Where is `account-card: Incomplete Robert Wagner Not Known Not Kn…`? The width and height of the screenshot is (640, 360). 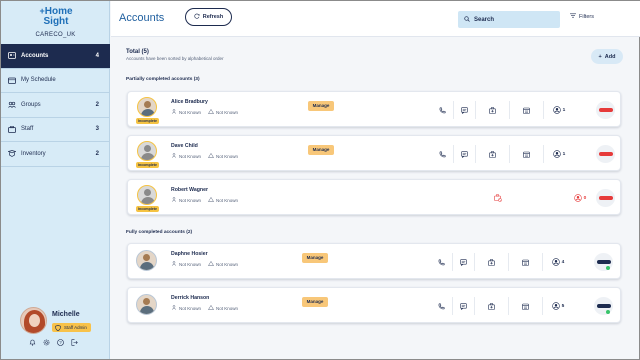 account-card: Incomplete Robert Wagner Not Known Not Kn… is located at coordinates (374, 197).